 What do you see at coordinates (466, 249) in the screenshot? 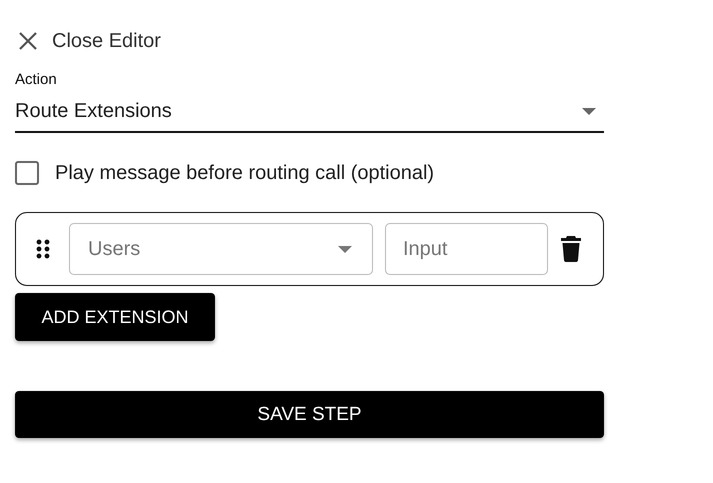
I see `input-field: Input` at bounding box center [466, 249].